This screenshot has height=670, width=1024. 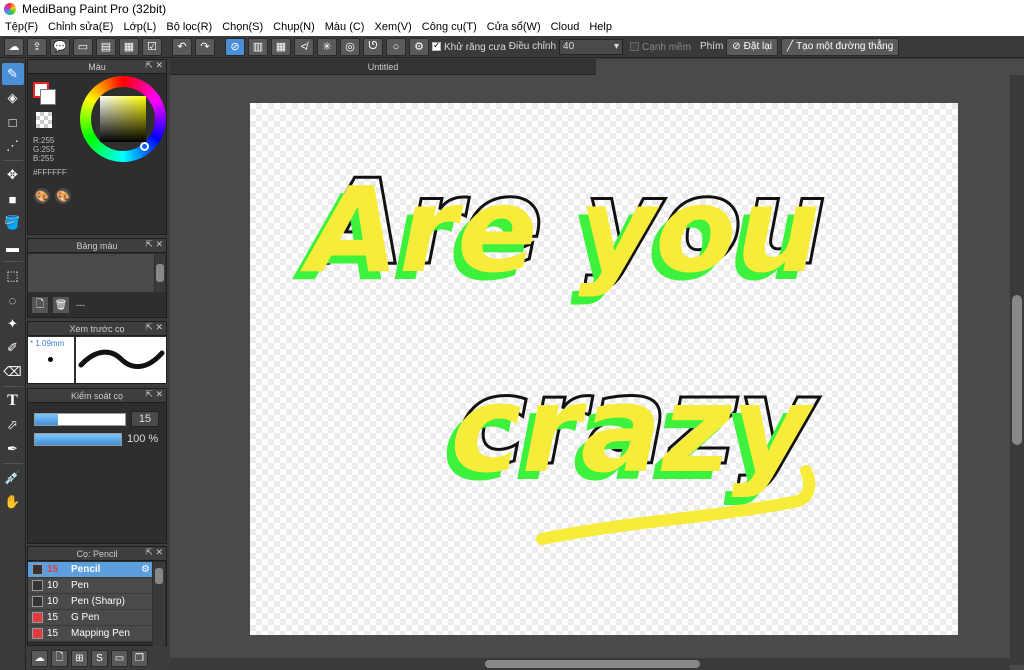 What do you see at coordinates (14, 46) in the screenshot?
I see `cloud-save-icon: ☁` at bounding box center [14, 46].